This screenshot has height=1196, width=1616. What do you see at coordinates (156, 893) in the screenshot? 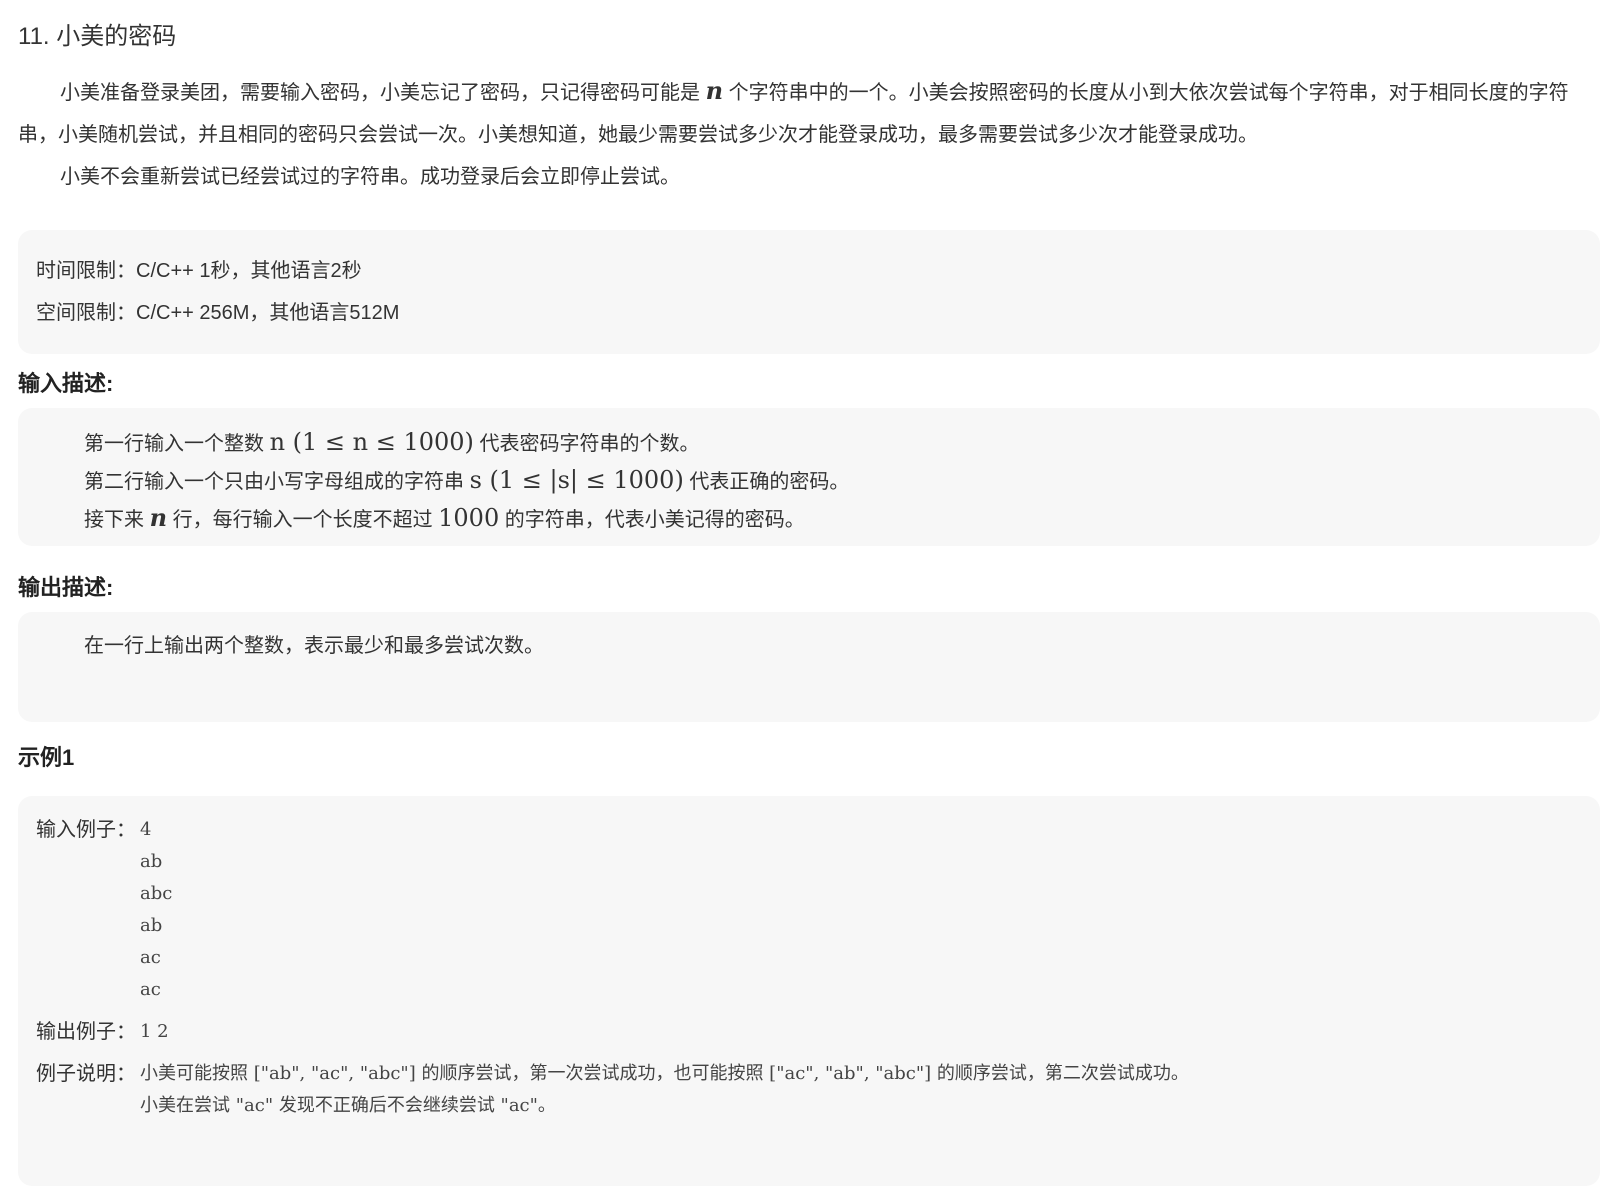
I see `example-input-line: abc` at bounding box center [156, 893].